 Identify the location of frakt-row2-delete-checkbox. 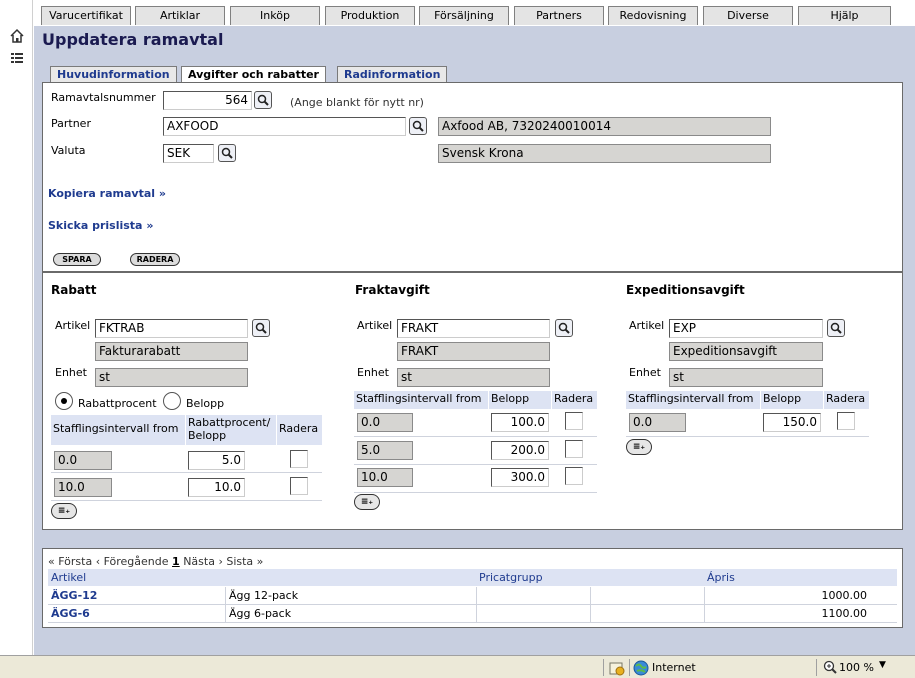
(574, 449).